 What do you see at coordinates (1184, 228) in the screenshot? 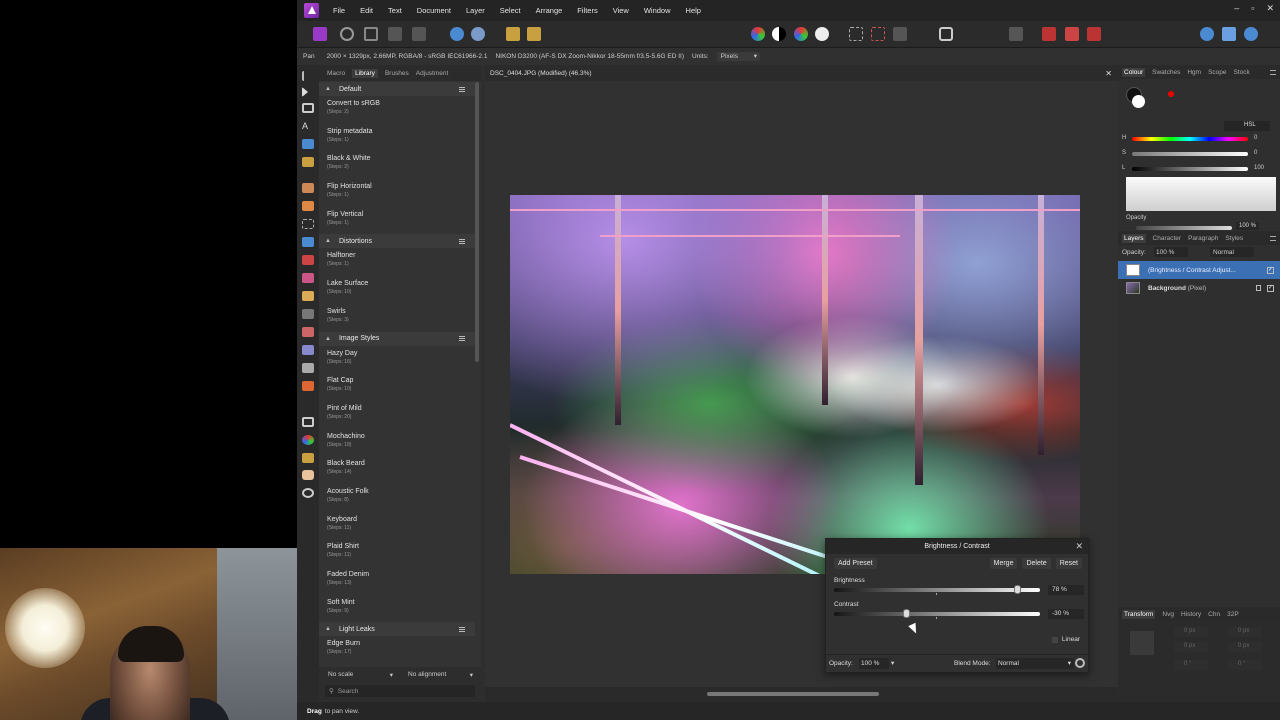
I see `colour-opacity-slider` at bounding box center [1184, 228].